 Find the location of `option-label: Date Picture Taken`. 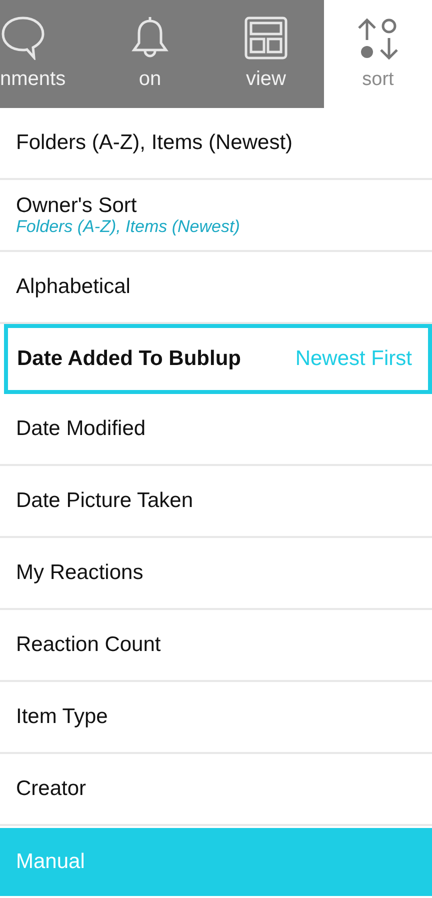

option-label: Date Picture Taken is located at coordinates (105, 501).